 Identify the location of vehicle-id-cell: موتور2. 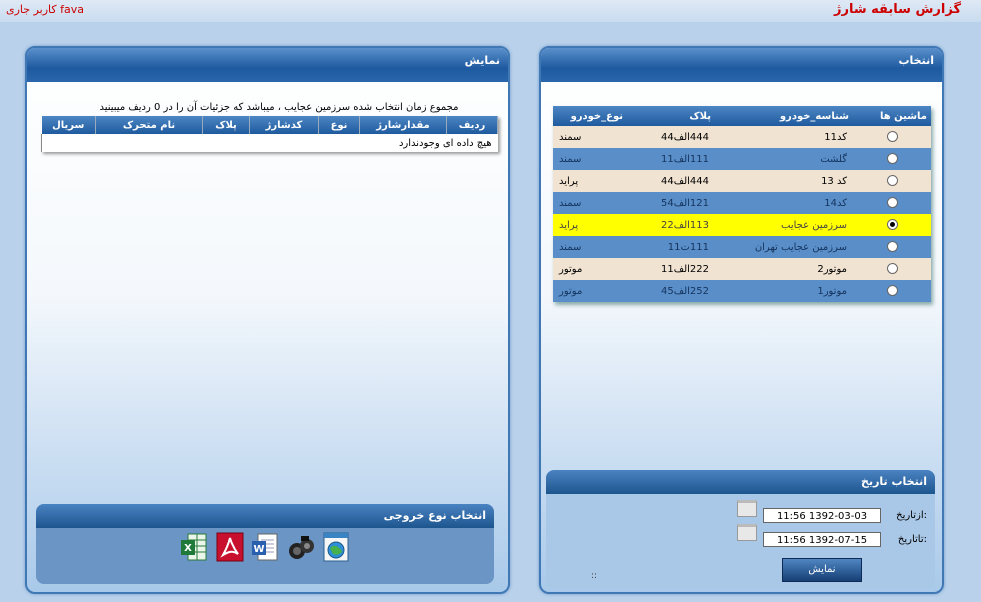
(784, 269).